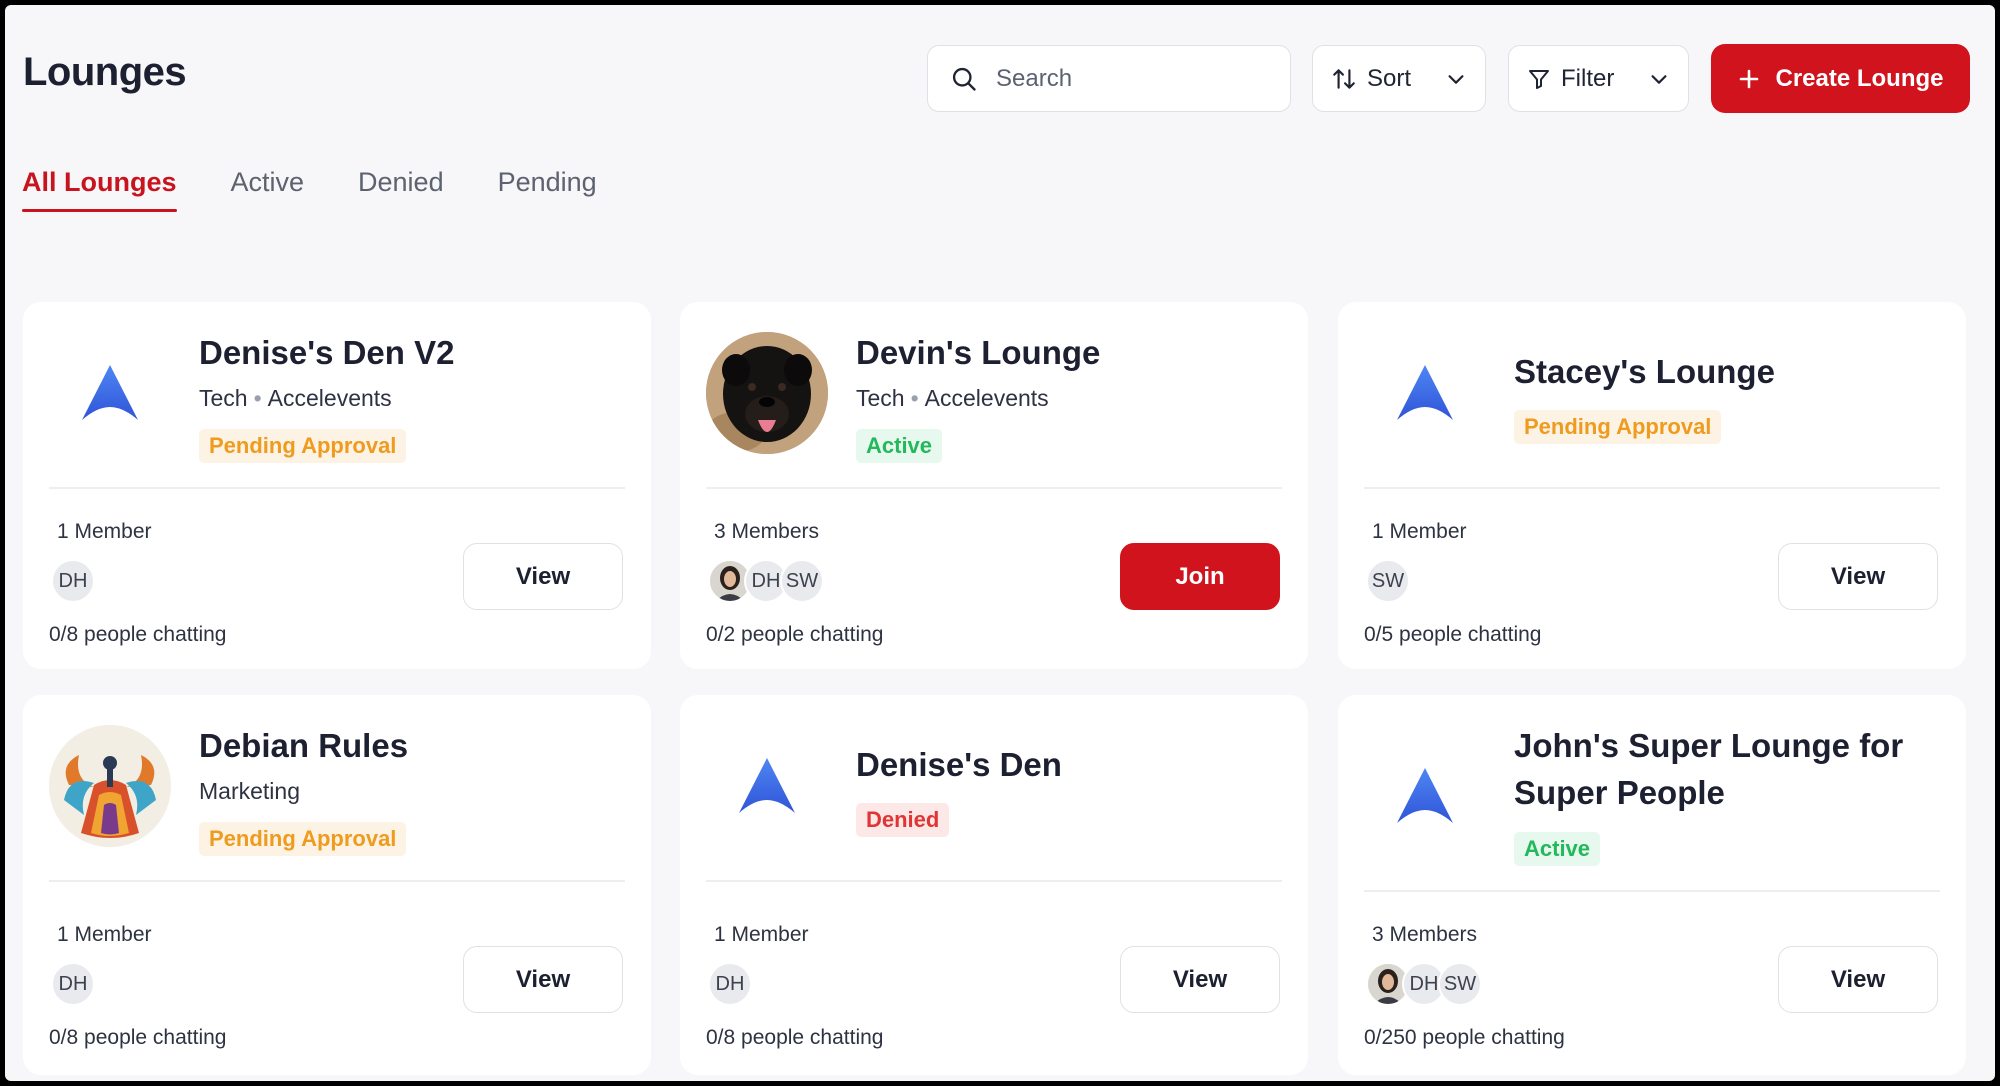 The height and width of the screenshot is (1086, 2000). I want to click on join-button: Join, so click(1200, 576).